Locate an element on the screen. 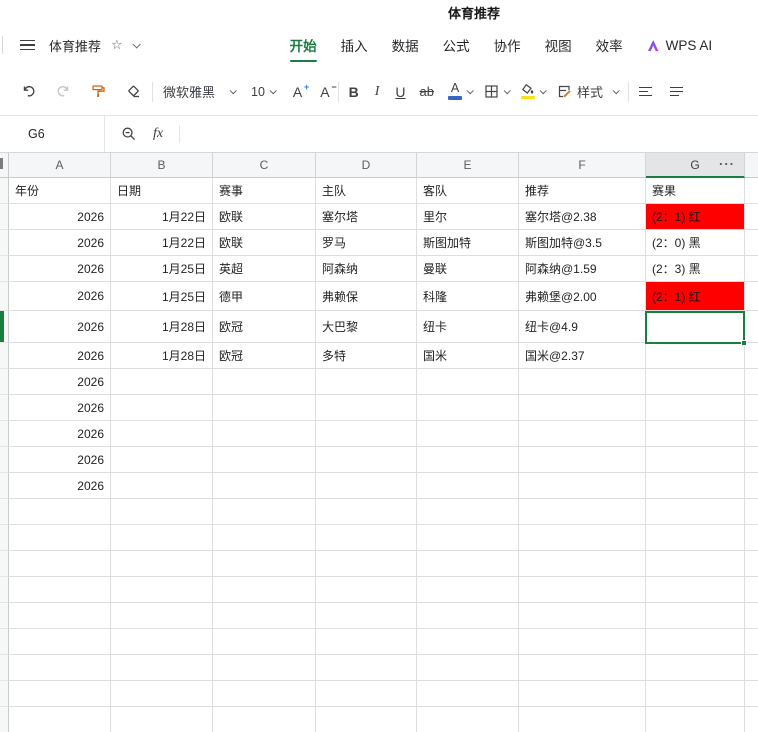 The image size is (758, 732). tab-insert: 插入 is located at coordinates (354, 45).